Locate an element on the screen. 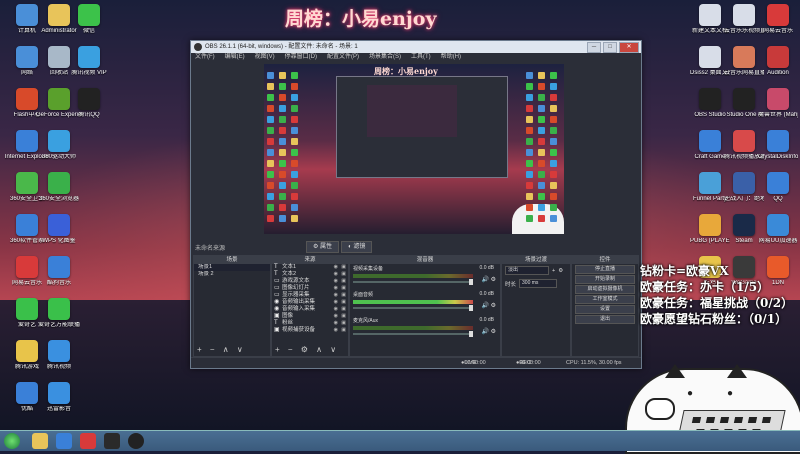 The width and height of the screenshot is (800, 454). desktop-icon: 魔兽世界 (Mahjong) is located at coordinates (778, 103).